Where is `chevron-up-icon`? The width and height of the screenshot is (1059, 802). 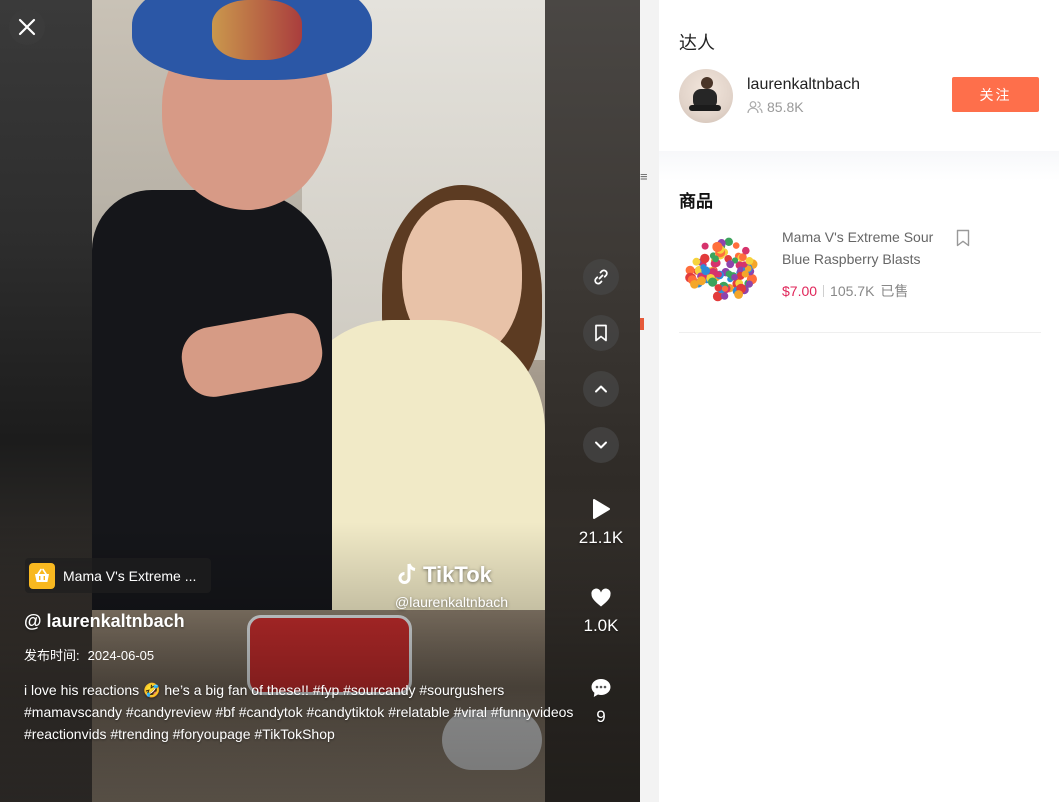 chevron-up-icon is located at coordinates (601, 389).